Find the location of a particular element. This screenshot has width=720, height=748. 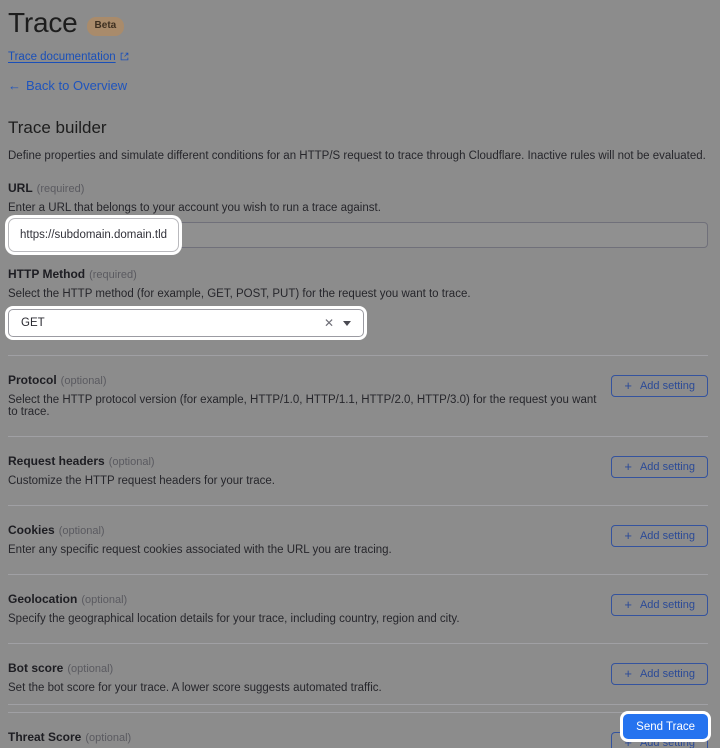

url-placeholder-chip: https://subdomain.domain.tld is located at coordinates (94, 235).